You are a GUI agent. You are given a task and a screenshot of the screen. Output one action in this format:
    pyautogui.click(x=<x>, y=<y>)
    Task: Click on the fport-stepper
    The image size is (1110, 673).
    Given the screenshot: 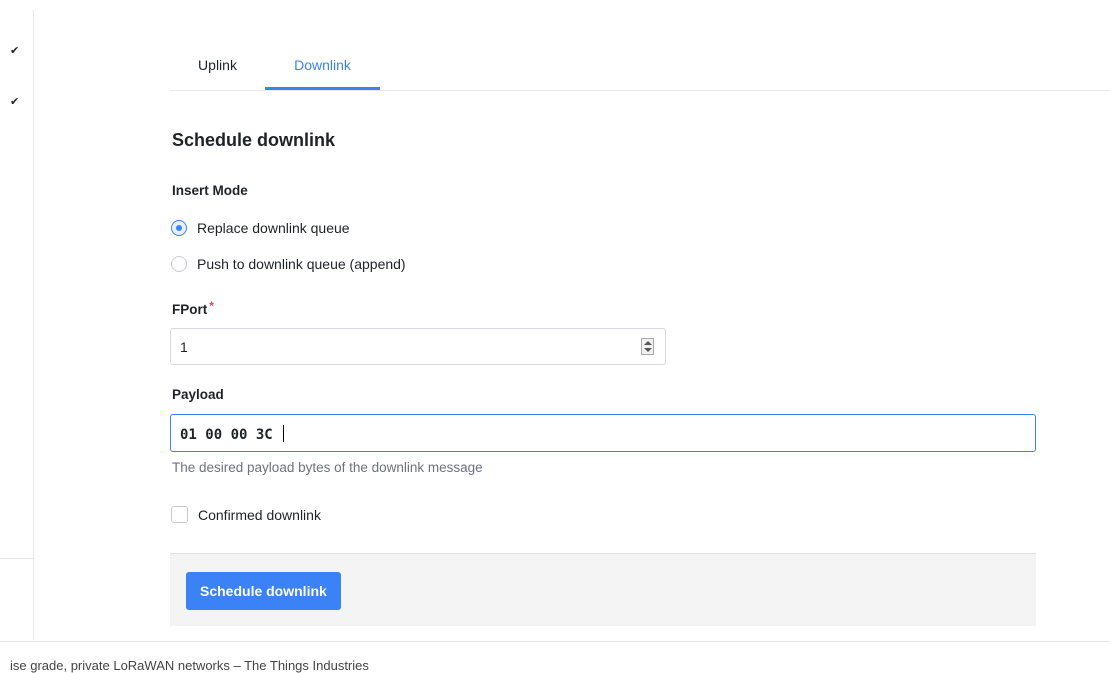 What is the action you would take?
    pyautogui.click(x=647, y=346)
    